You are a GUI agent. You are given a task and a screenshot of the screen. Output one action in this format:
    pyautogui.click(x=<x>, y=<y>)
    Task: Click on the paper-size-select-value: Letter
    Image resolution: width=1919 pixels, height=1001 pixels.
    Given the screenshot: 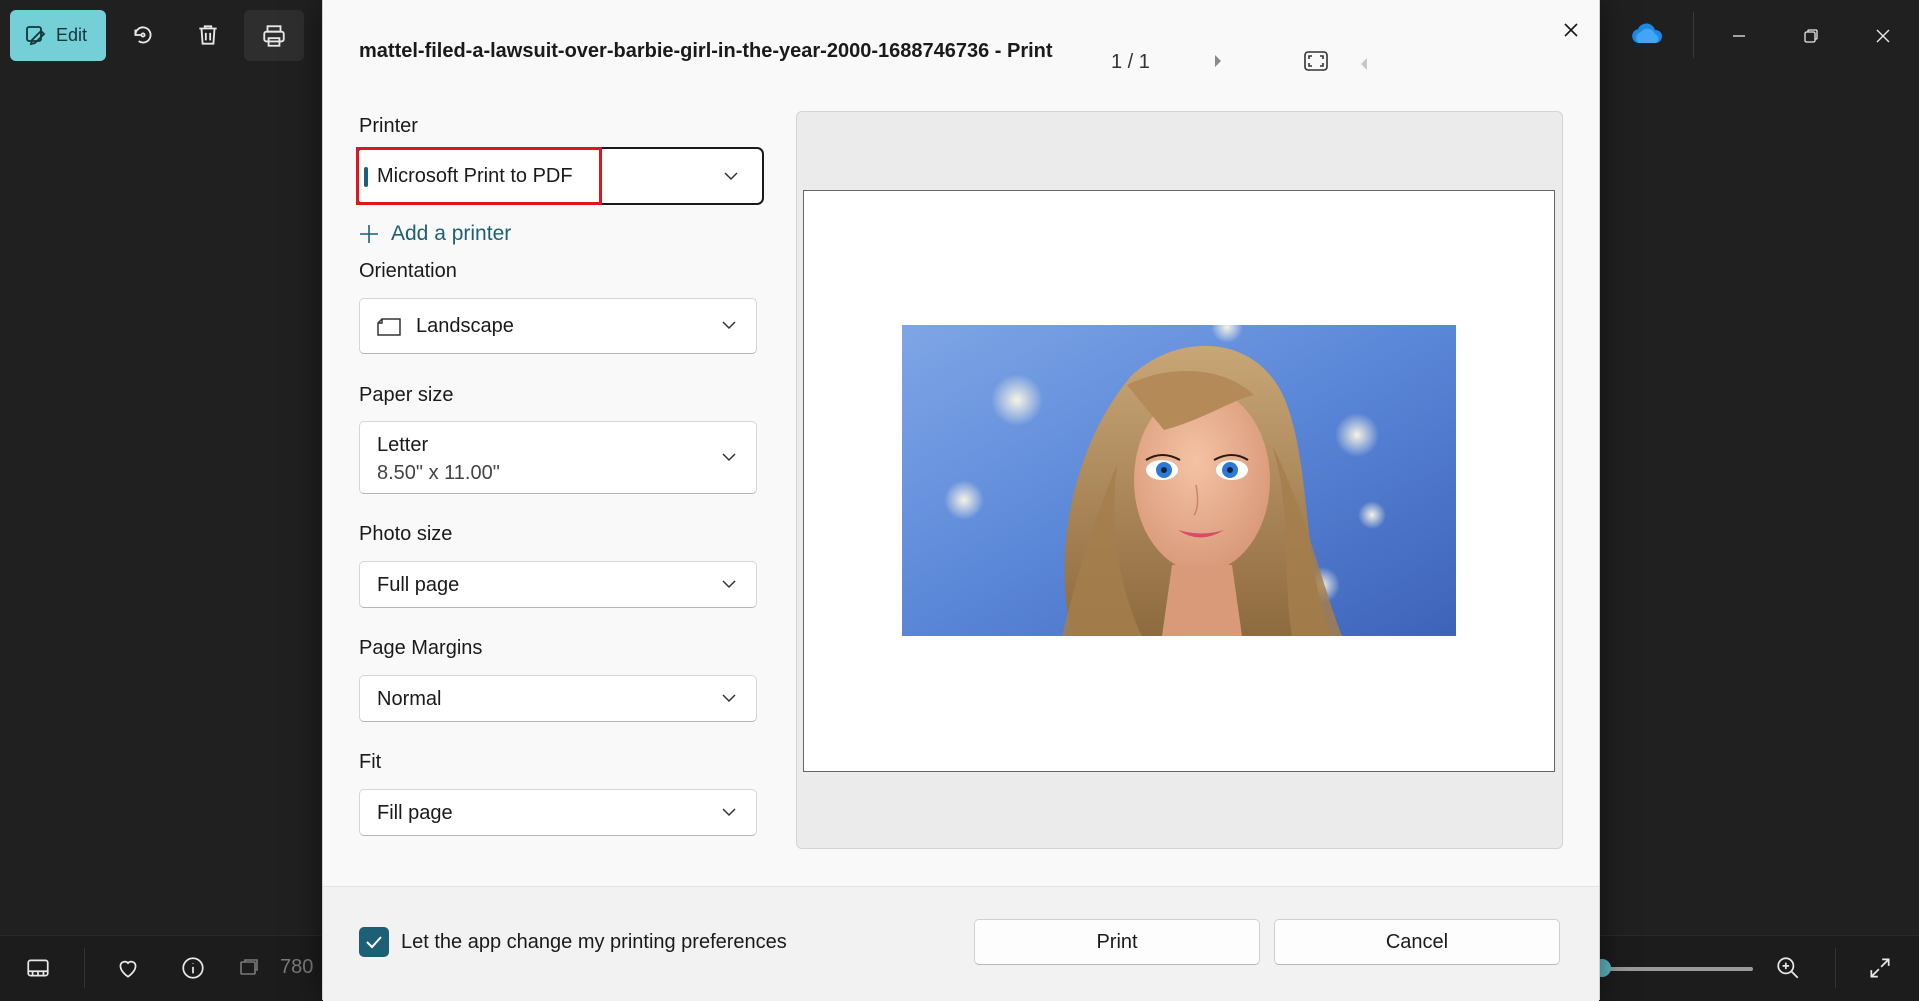 What is the action you would take?
    pyautogui.click(x=403, y=445)
    